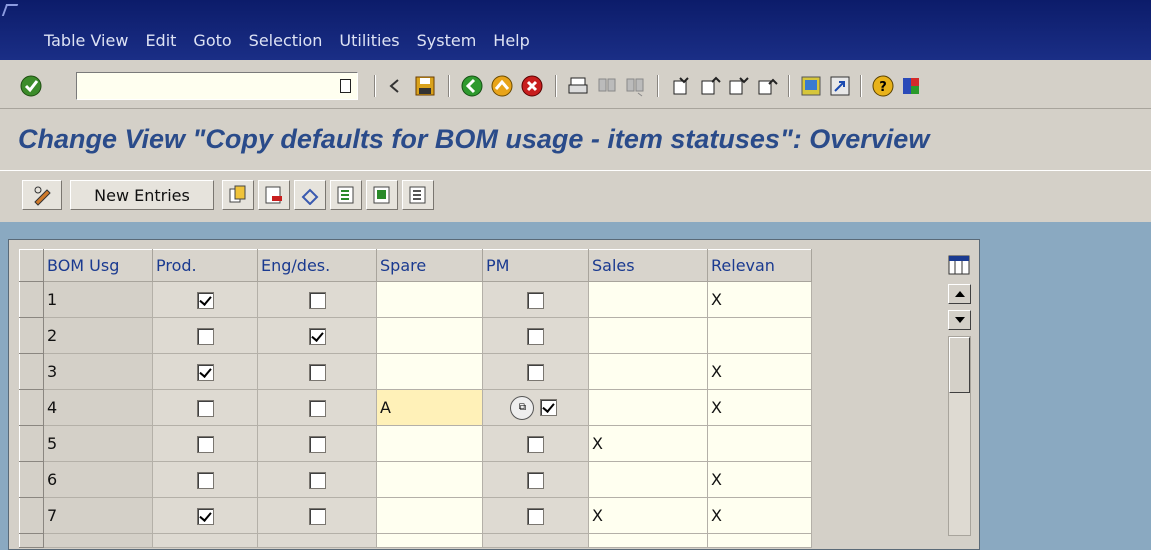 This screenshot has height=550, width=1151. I want to click on find-icon, so click(607, 86).